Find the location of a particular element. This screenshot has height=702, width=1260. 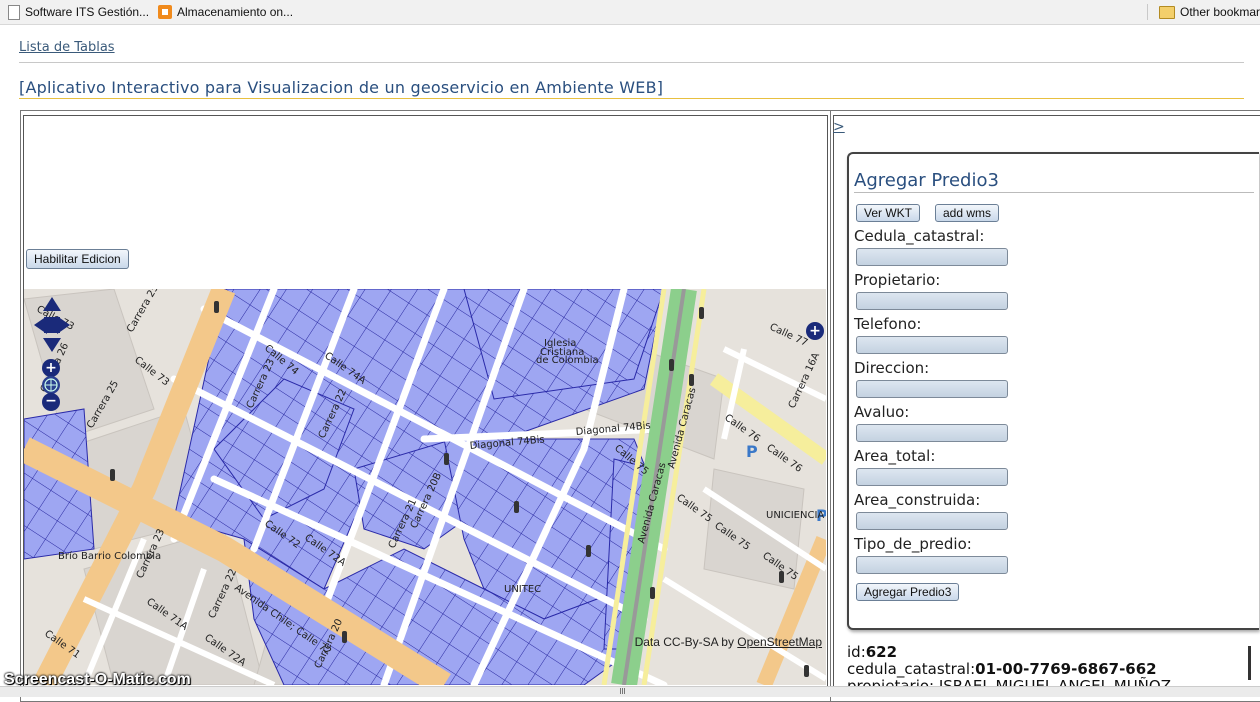

form-title-rule is located at coordinates (1054, 192).